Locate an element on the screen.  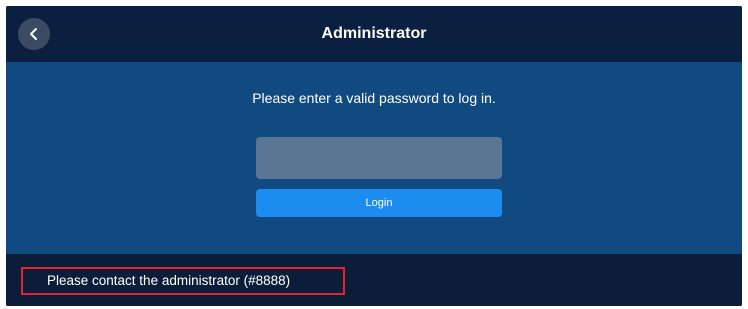
page-title: Administrator is located at coordinates (374, 33).